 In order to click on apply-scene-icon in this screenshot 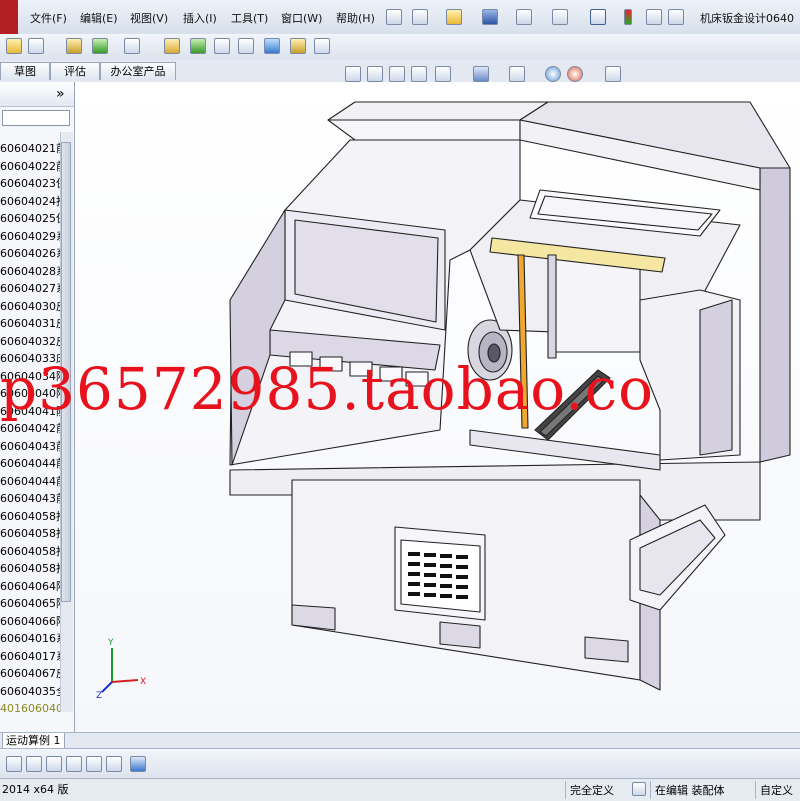, I will do `click(575, 74)`.